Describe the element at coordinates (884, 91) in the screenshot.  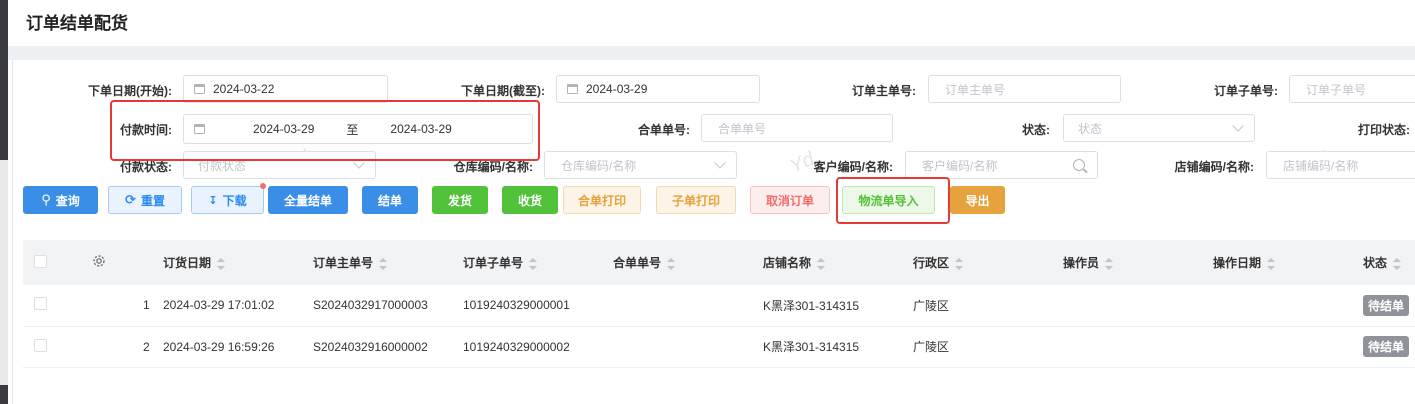
I see `main-order-no-label: 订单主单号:` at that location.